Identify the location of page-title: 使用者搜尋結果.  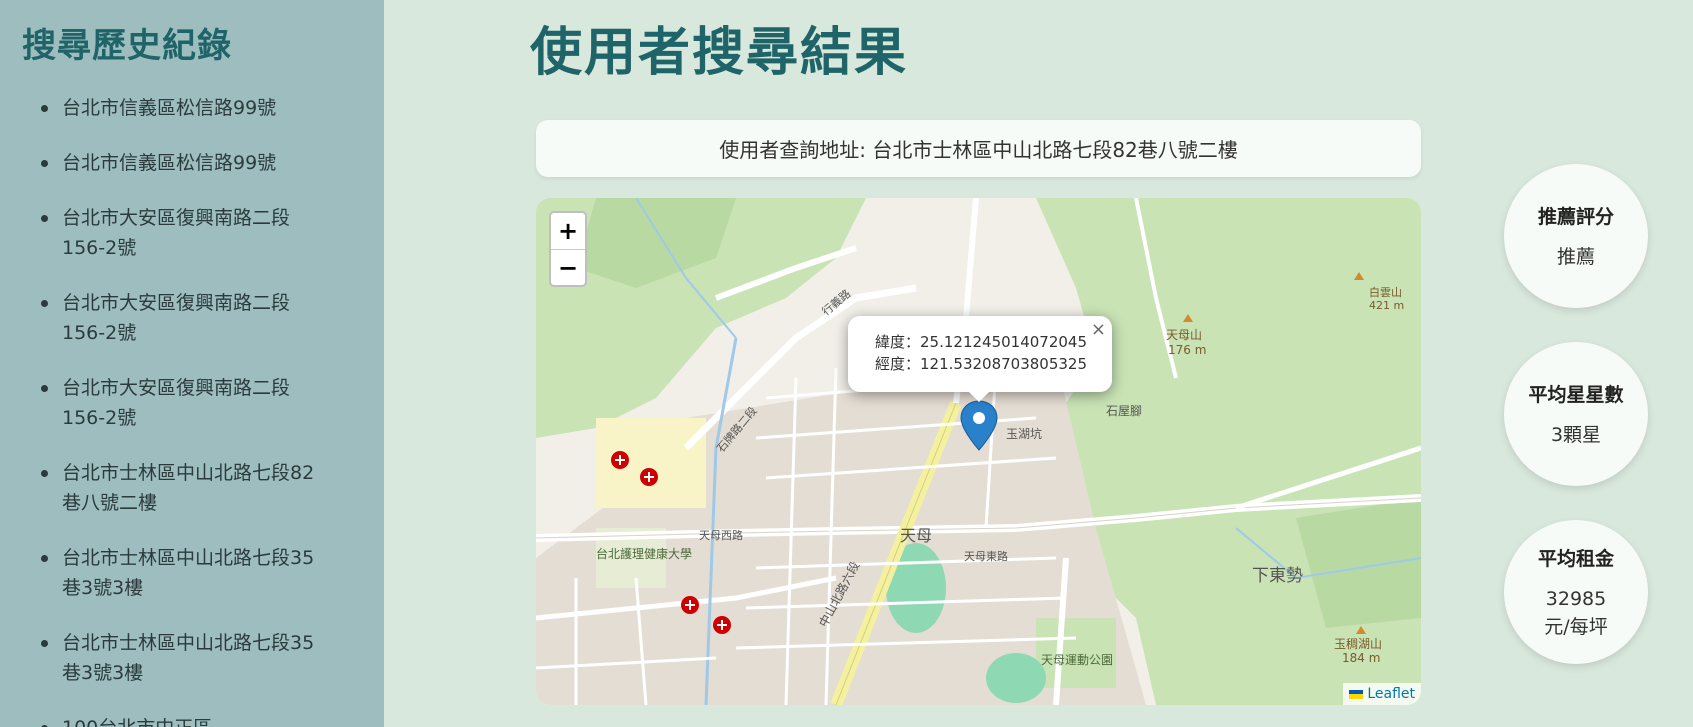
(719, 53).